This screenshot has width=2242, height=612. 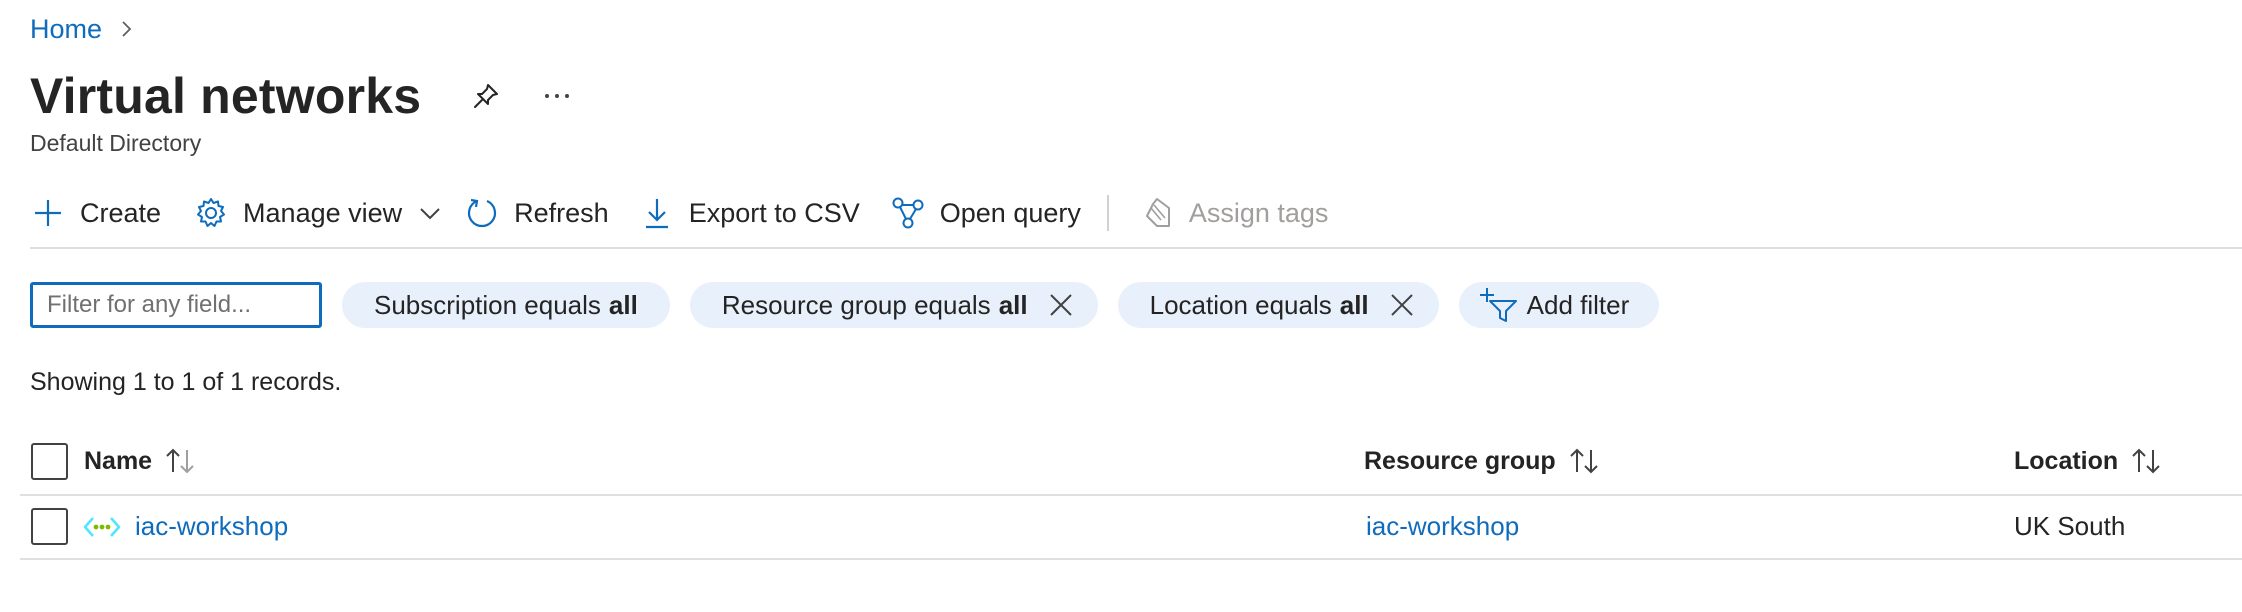 What do you see at coordinates (487, 304) in the screenshot?
I see `subscription-filter-label: Subscription equals` at bounding box center [487, 304].